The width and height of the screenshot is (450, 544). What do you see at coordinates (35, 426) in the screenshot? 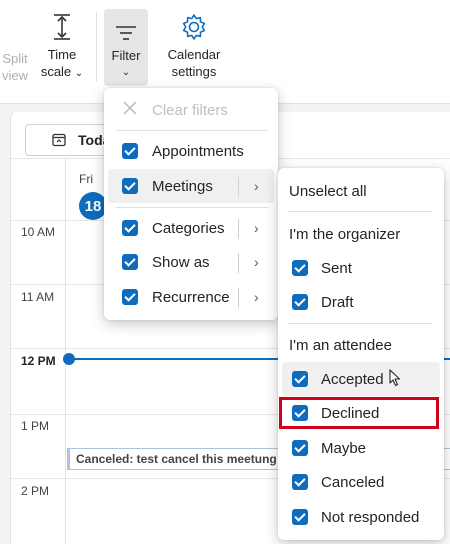
I see `time-label: 1 PM` at bounding box center [35, 426].